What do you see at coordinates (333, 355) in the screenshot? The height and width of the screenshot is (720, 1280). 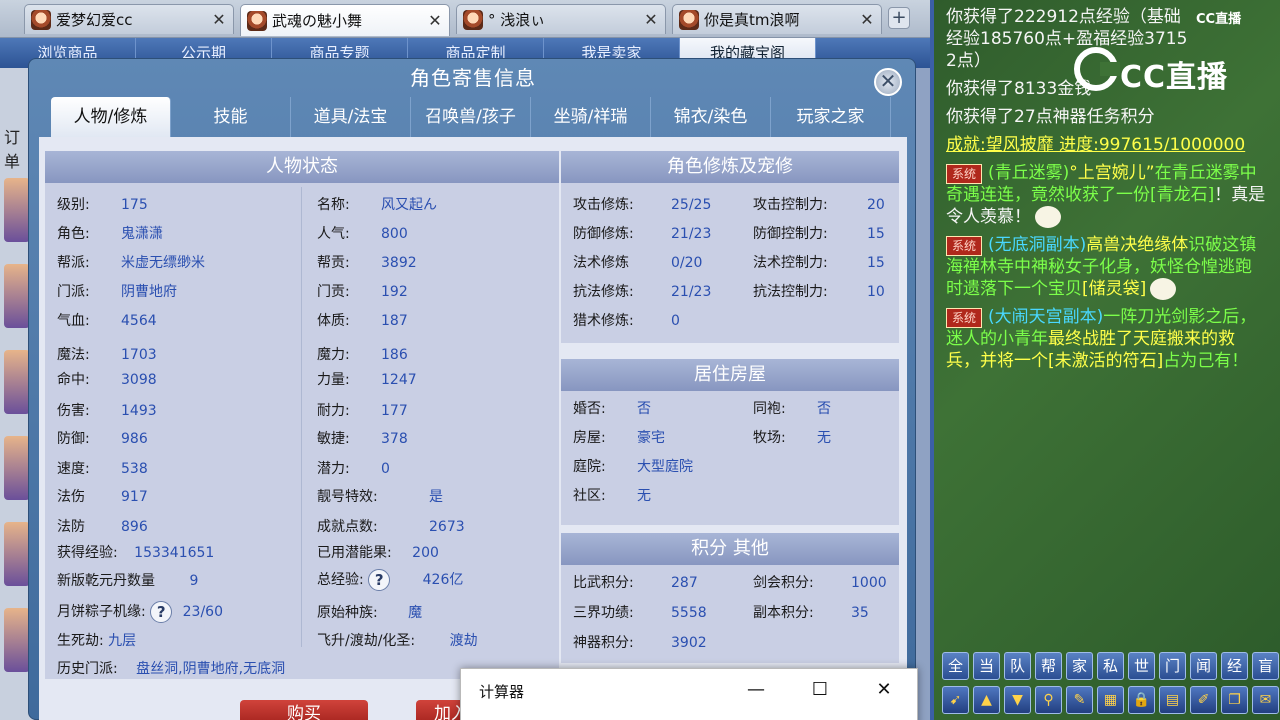 I see `status-right-5-label: 魔力:` at bounding box center [333, 355].